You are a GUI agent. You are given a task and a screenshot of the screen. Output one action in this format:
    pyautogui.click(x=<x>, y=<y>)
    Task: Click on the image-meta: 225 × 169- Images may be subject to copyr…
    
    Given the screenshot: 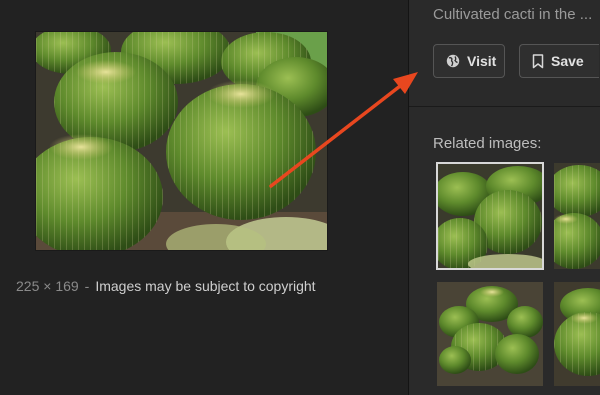 What is the action you would take?
    pyautogui.click(x=166, y=286)
    